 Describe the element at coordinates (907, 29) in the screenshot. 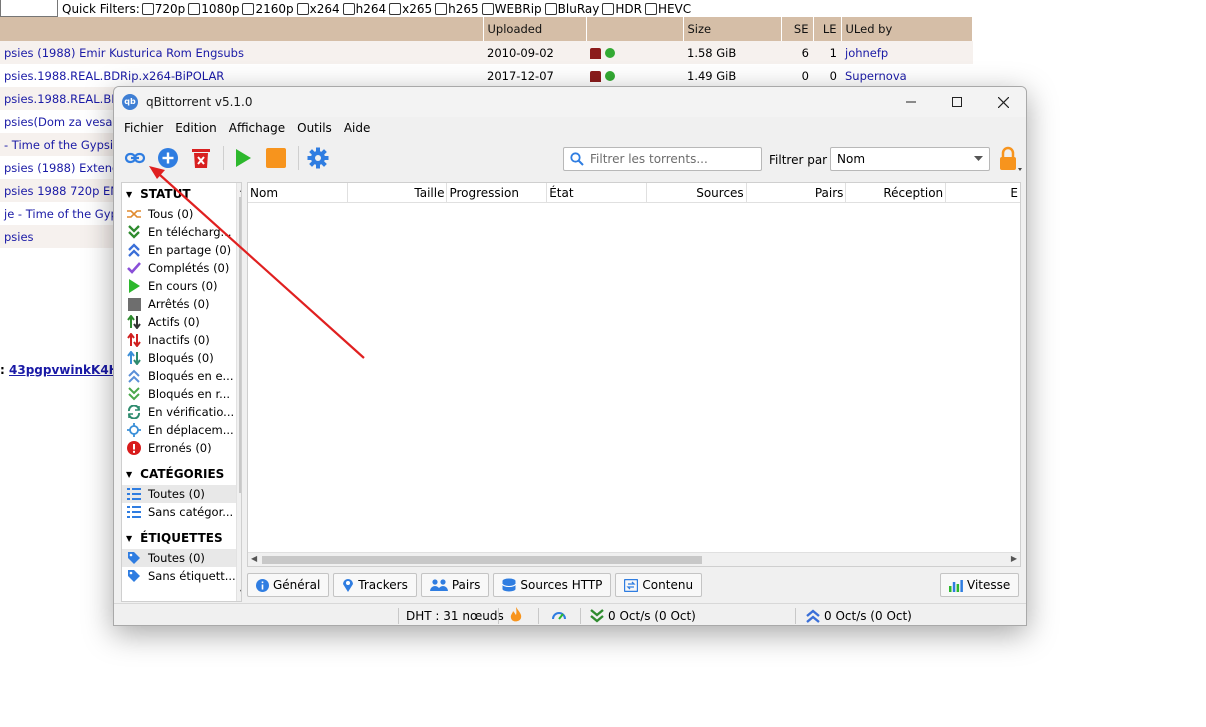

I see `header-uled-by: ULed by` at that location.